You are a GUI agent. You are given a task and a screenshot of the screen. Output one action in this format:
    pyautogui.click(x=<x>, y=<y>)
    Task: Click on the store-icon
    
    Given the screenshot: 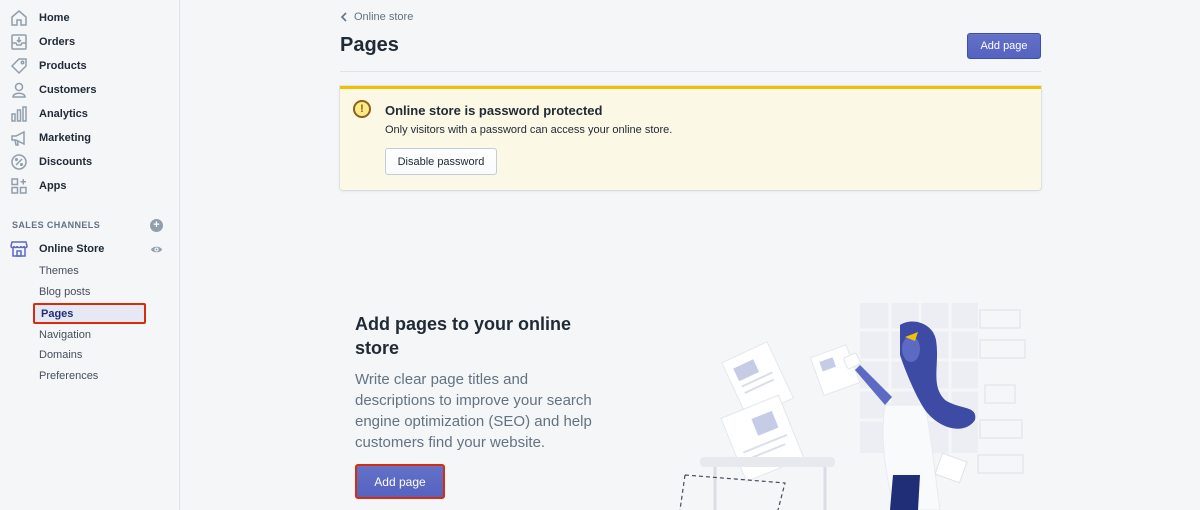 What is the action you would take?
    pyautogui.click(x=19, y=249)
    